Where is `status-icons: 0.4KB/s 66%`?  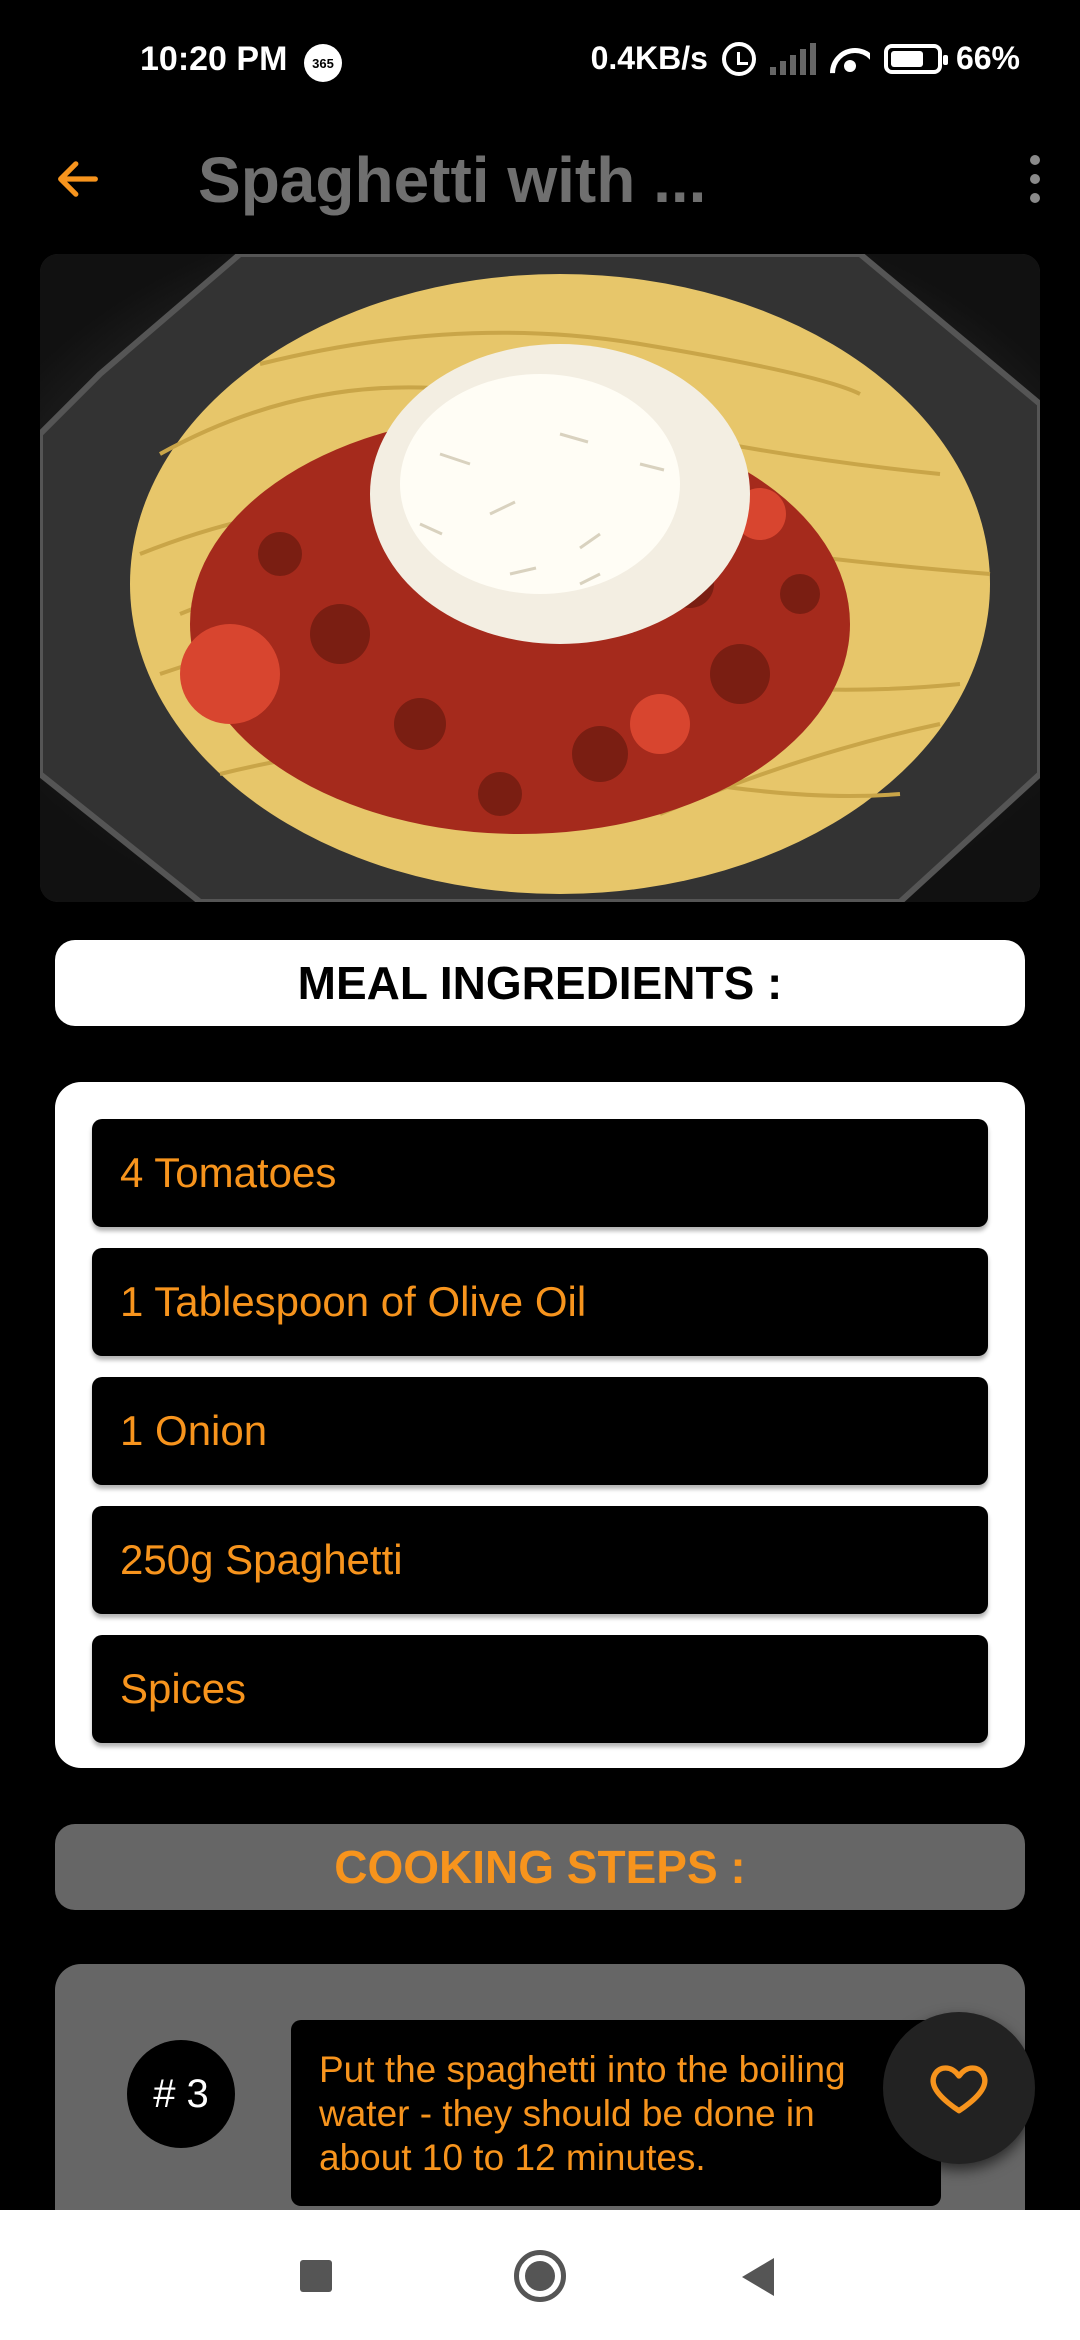
status-icons: 0.4KB/s 66% is located at coordinates (805, 58).